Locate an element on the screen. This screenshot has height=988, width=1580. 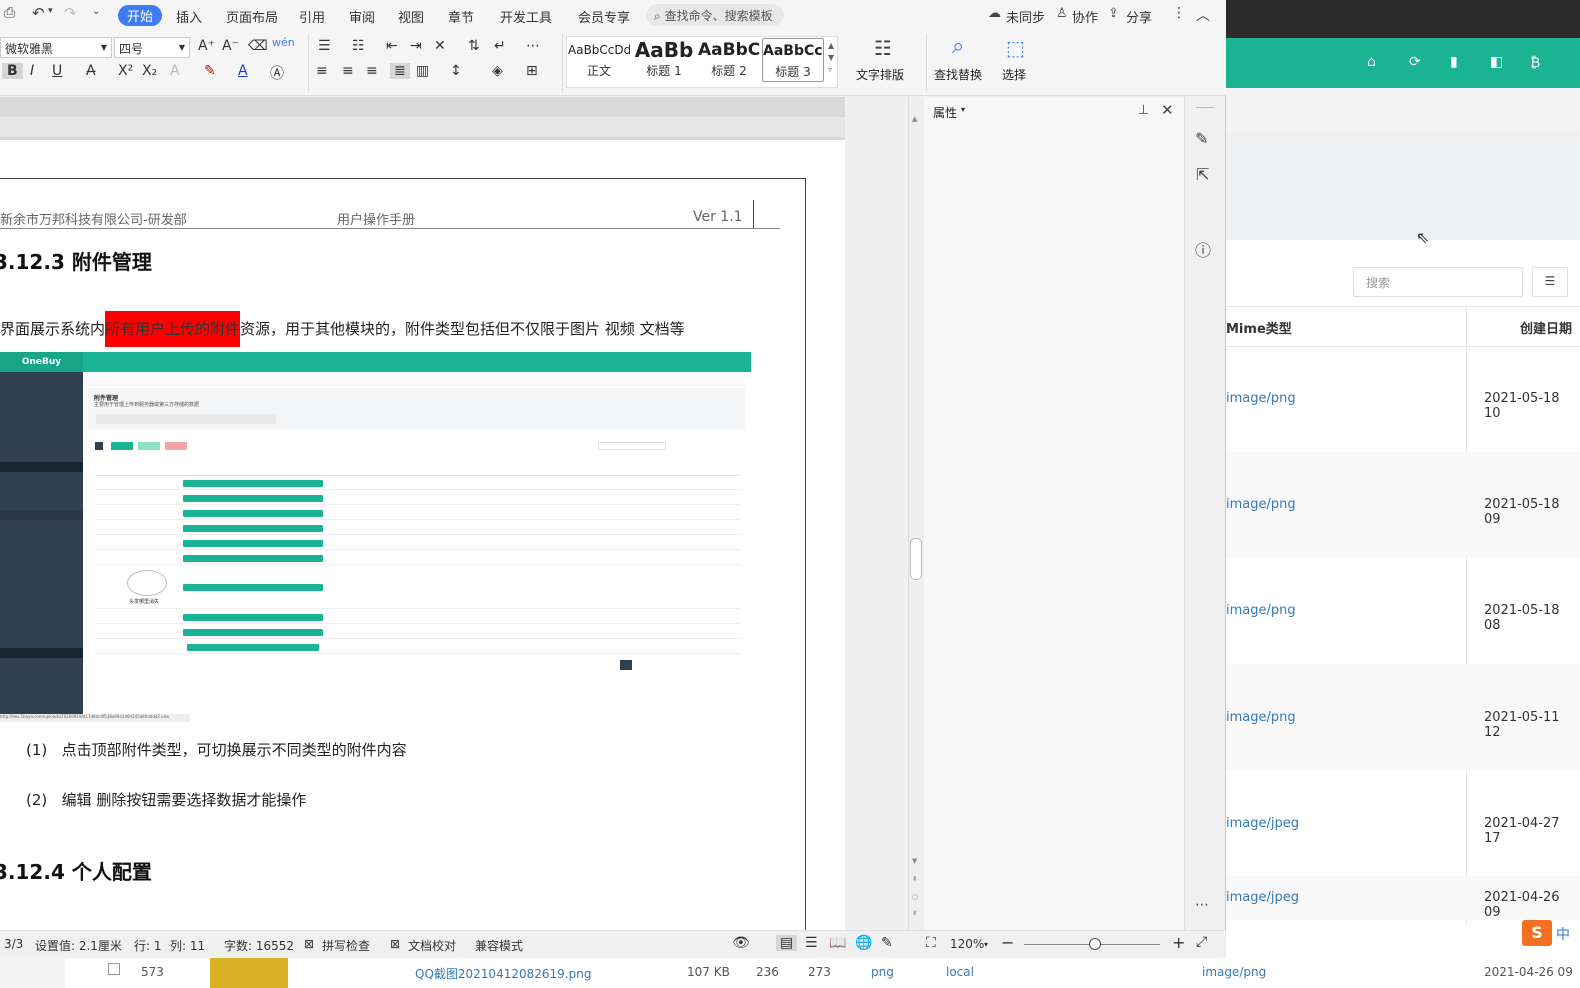
redo-icon: ↷ is located at coordinates (70, 13).